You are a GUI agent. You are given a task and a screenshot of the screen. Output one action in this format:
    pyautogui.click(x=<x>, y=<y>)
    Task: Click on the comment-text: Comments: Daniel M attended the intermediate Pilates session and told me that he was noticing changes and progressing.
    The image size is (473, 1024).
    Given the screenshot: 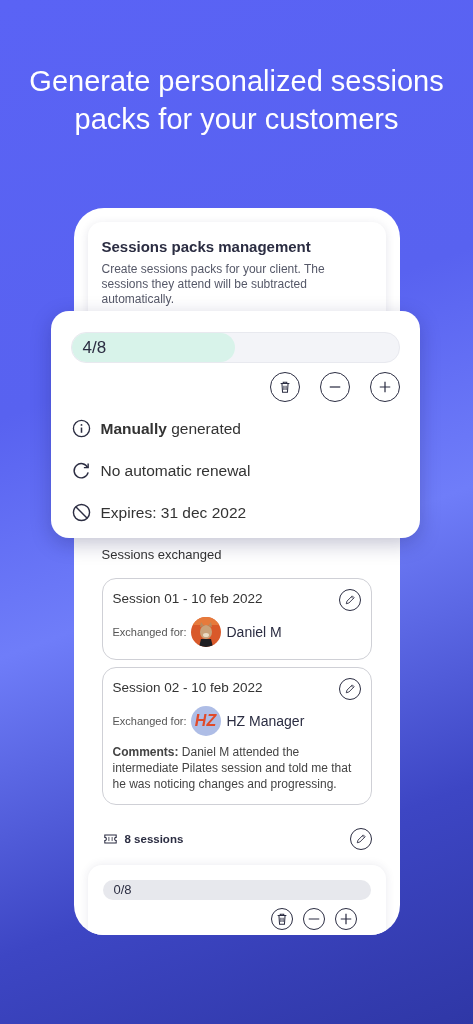 What is the action you would take?
    pyautogui.click(x=232, y=768)
    